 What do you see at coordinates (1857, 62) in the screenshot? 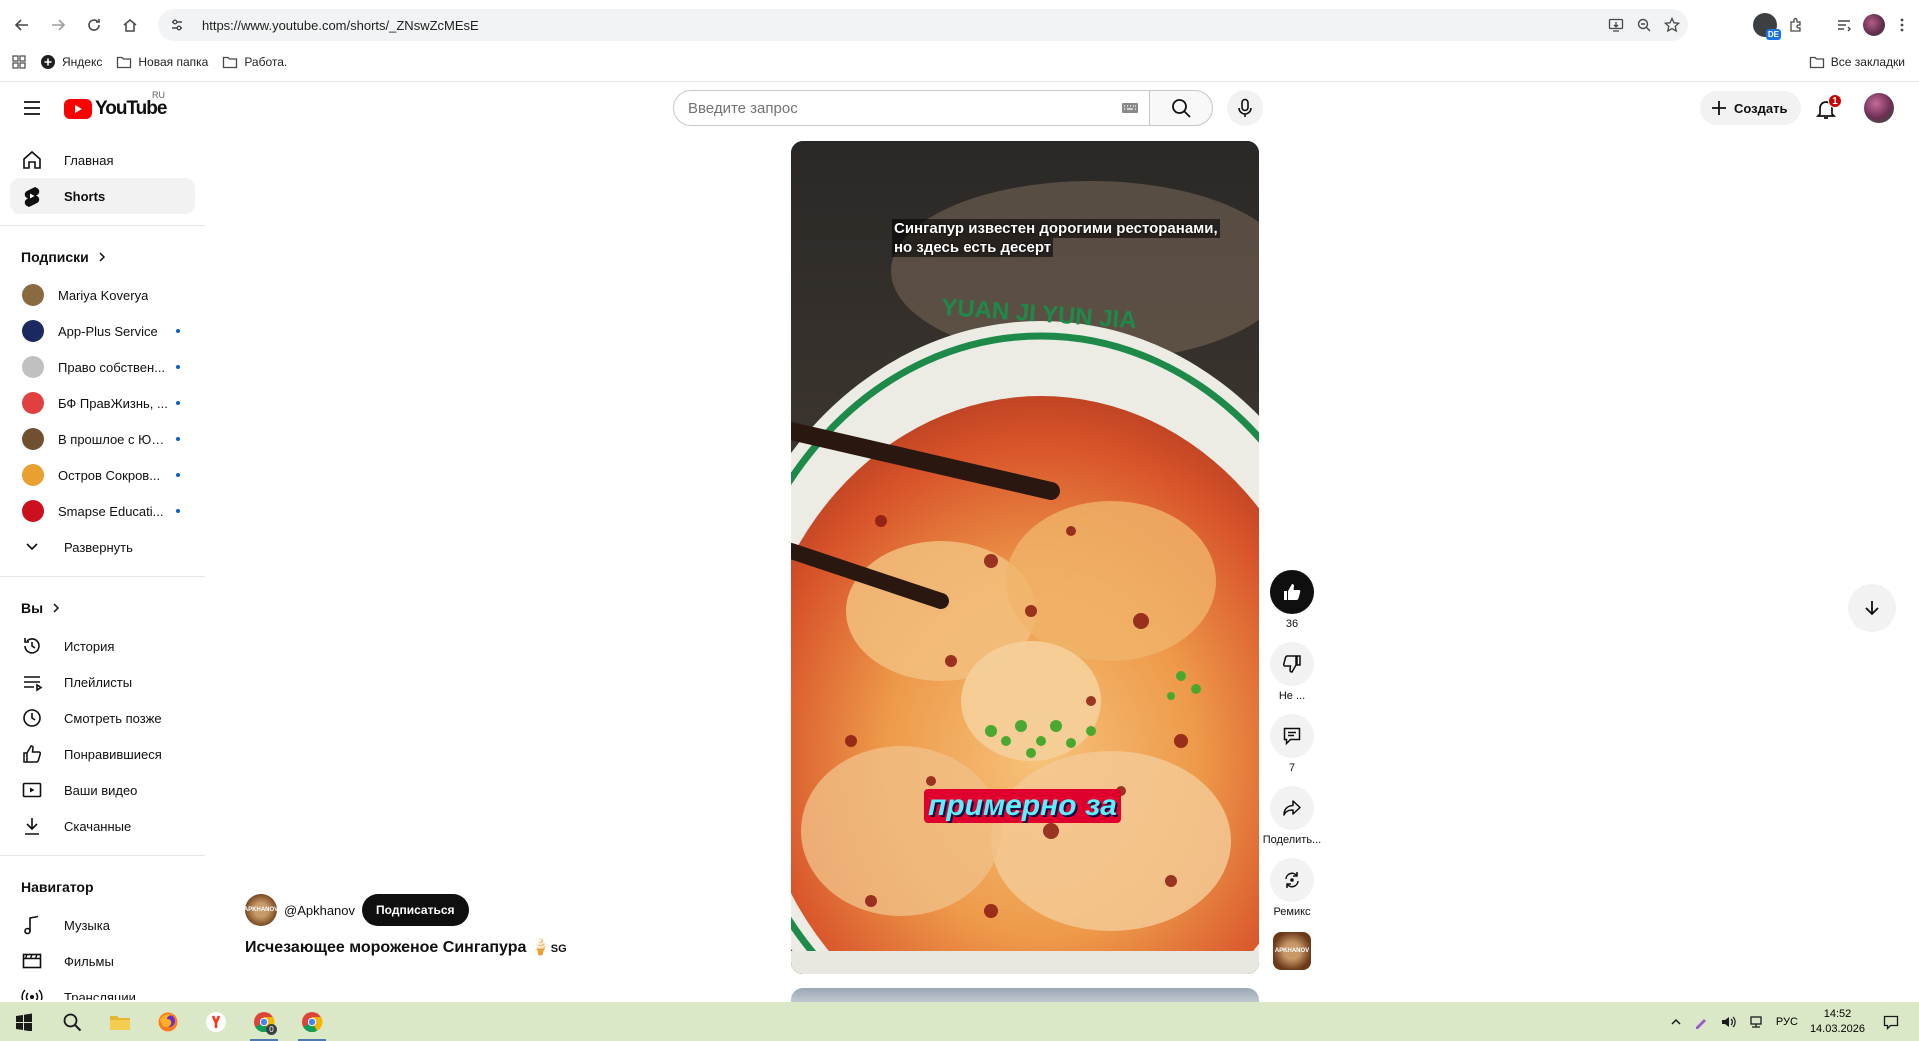
I see `all-bookmarks: Все закладки` at bounding box center [1857, 62].